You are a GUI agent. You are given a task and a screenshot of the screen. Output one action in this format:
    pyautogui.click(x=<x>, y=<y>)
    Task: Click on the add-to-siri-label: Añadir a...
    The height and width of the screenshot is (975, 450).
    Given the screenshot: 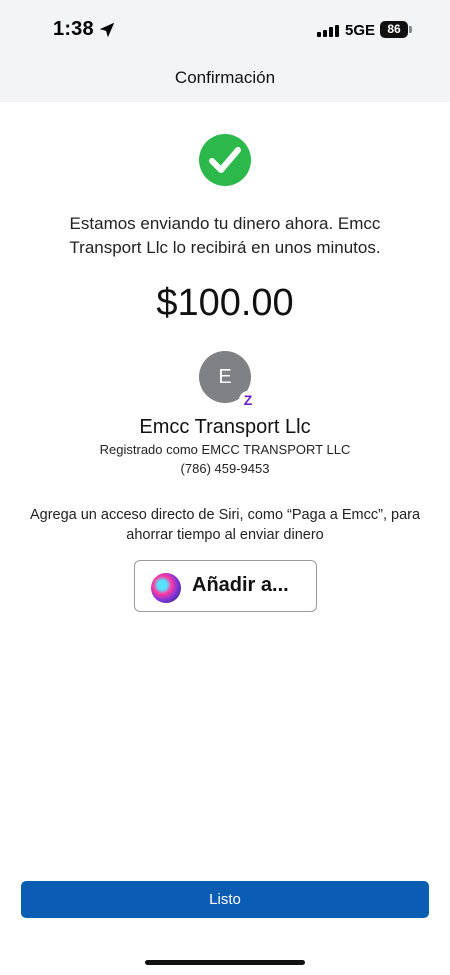 What is the action you would take?
    pyautogui.click(x=240, y=585)
    